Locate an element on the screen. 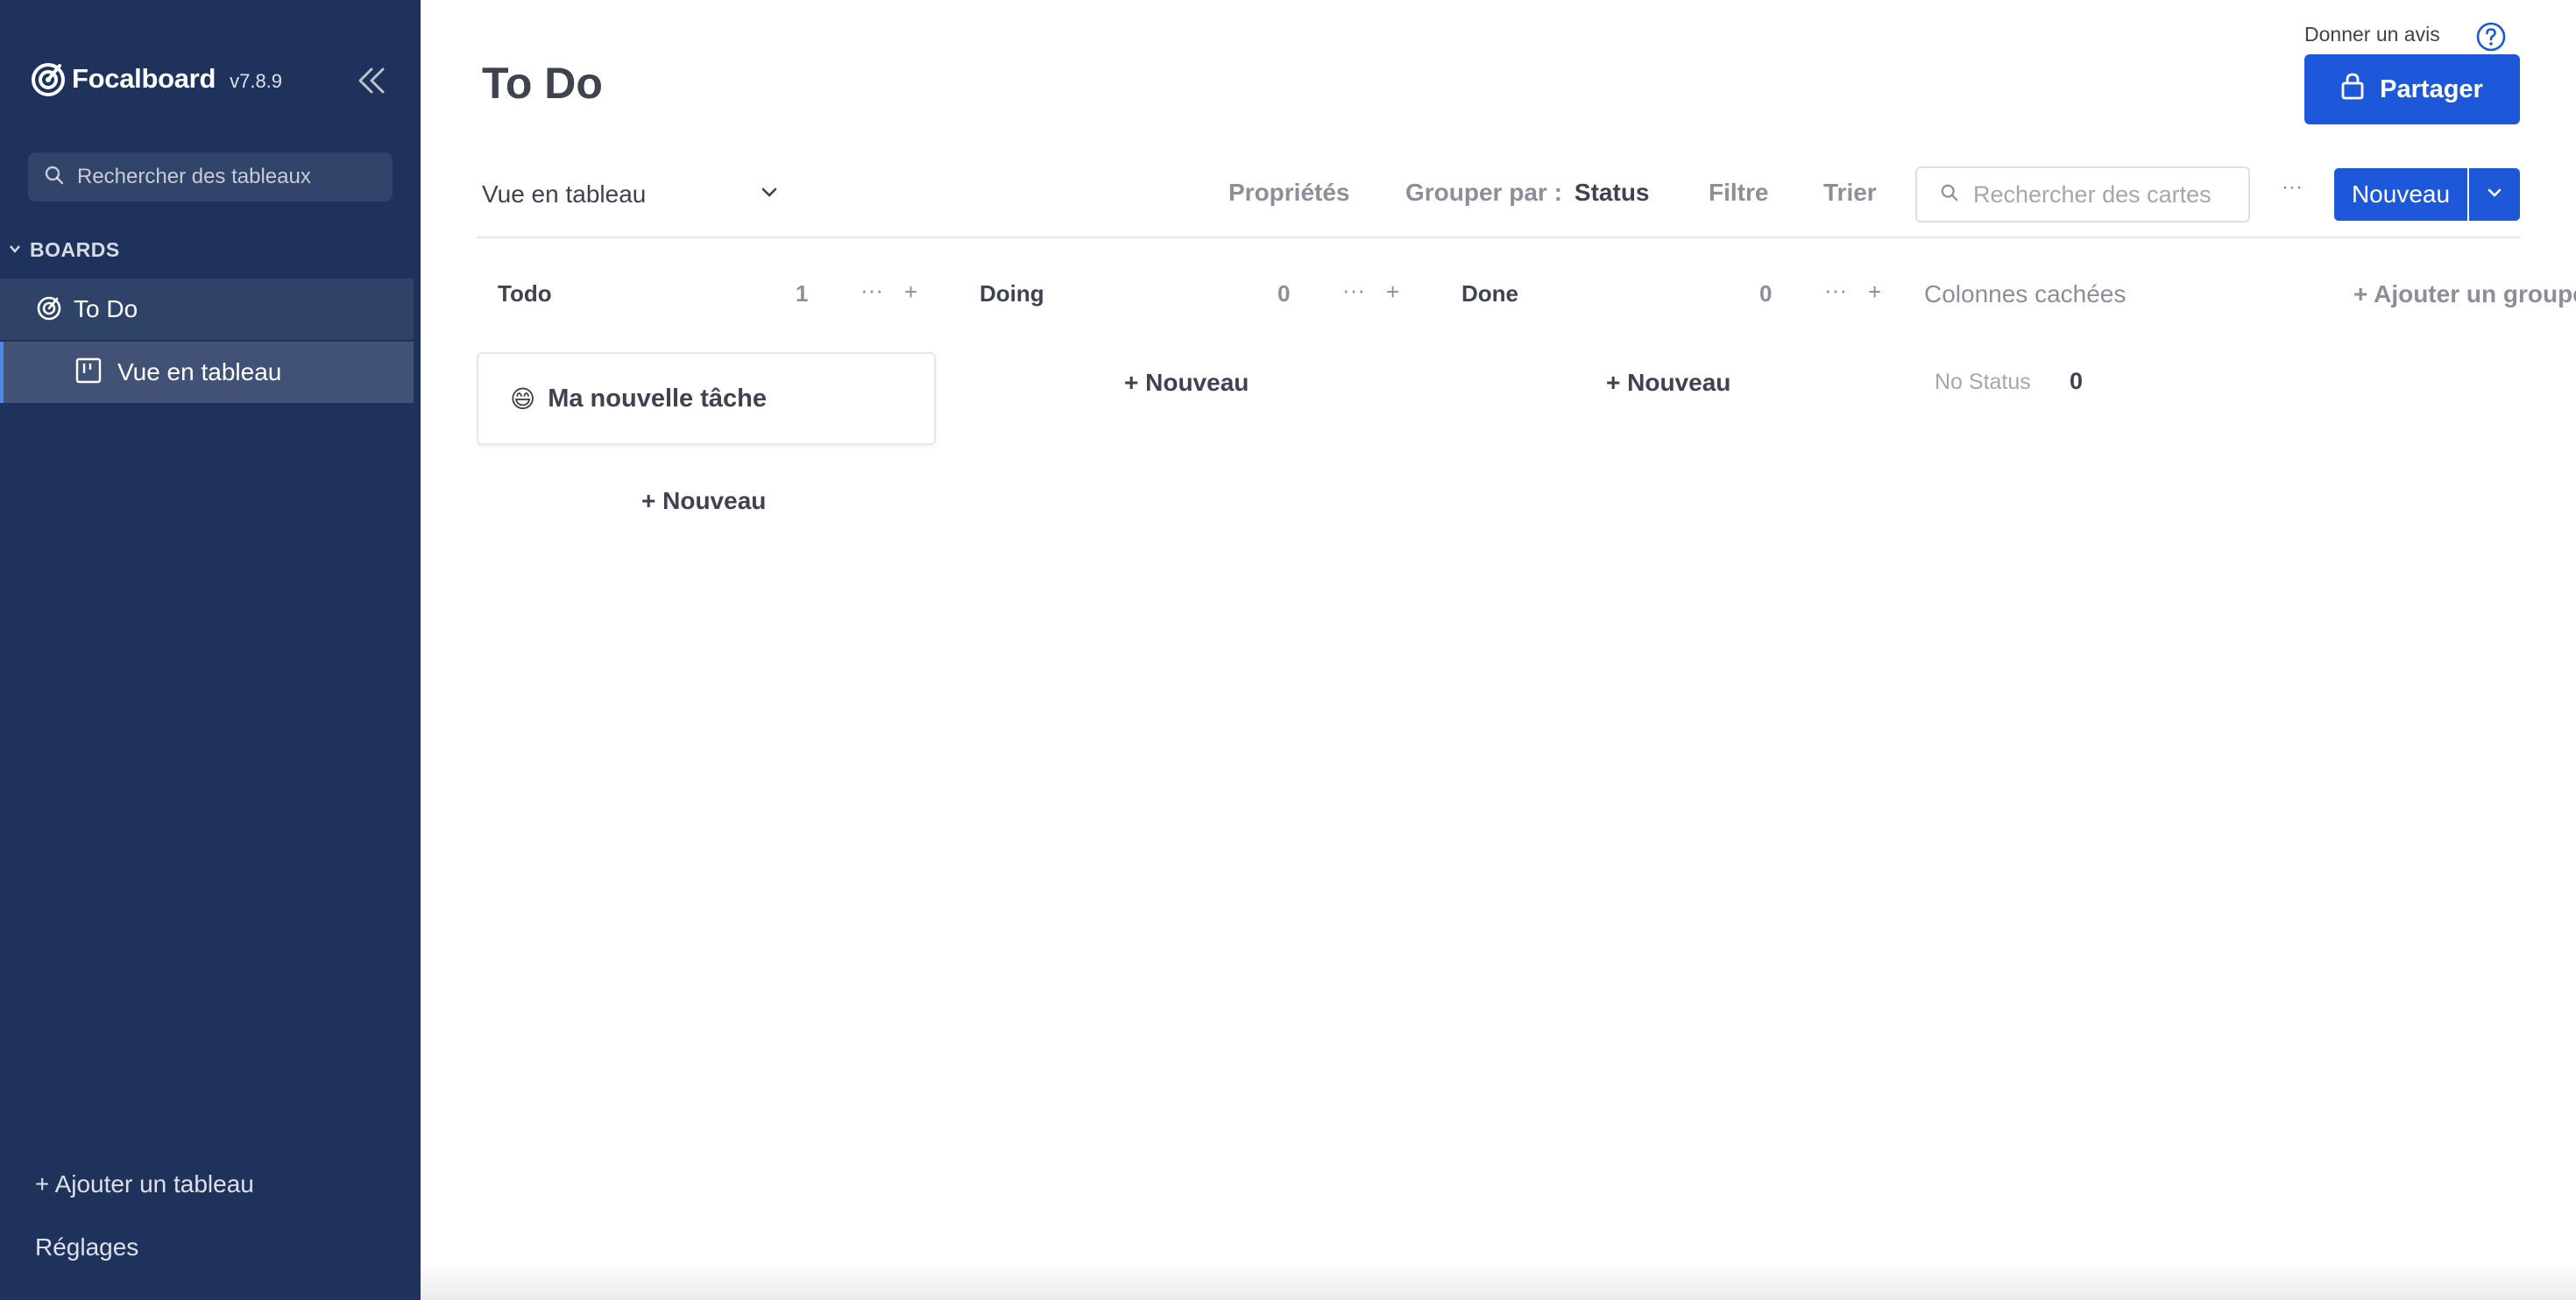 Image resolution: width=2576 pixels, height=1300 pixels. hidden-group-count: 0 is located at coordinates (2077, 381).